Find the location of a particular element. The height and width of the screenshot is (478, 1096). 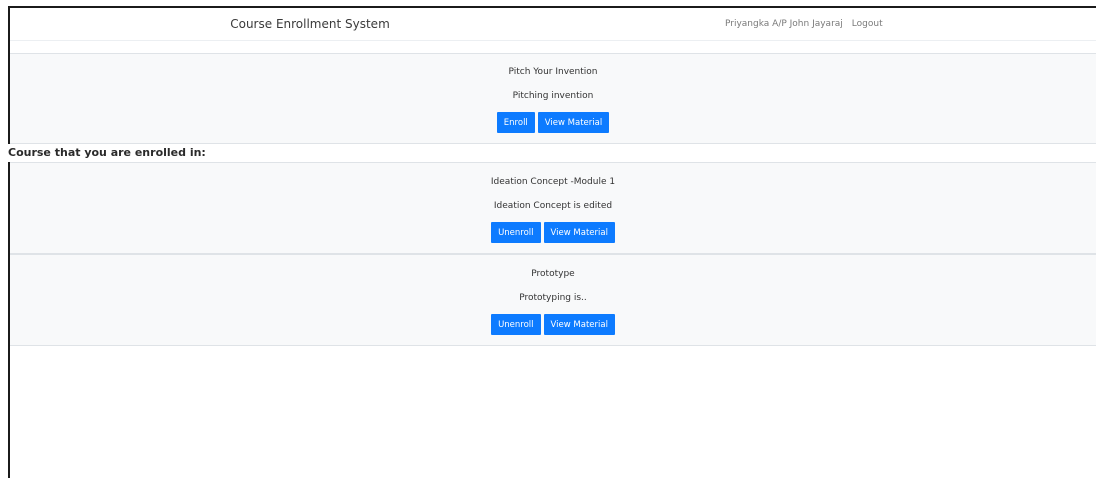

enrolled-heading: Course that you are enrolled in: is located at coordinates (552, 153).